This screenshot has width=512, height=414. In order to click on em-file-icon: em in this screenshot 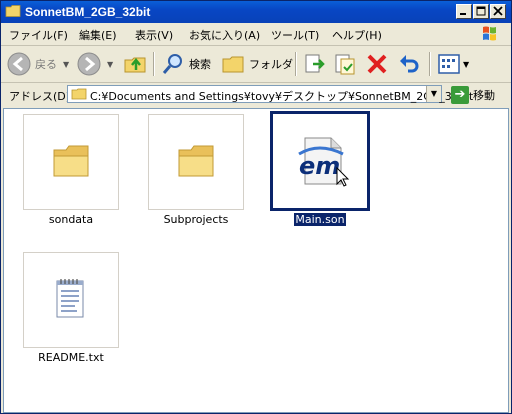, I will do `click(324, 162)`.